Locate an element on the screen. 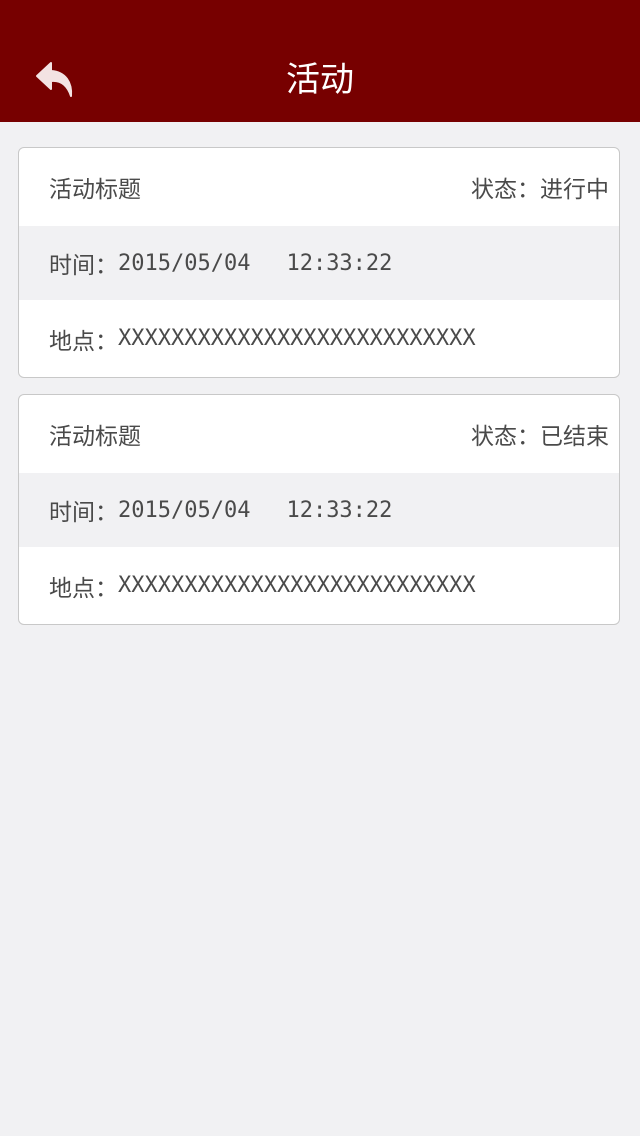  activity-title-row: 活动标题 状态： 已结束 is located at coordinates (319, 434).